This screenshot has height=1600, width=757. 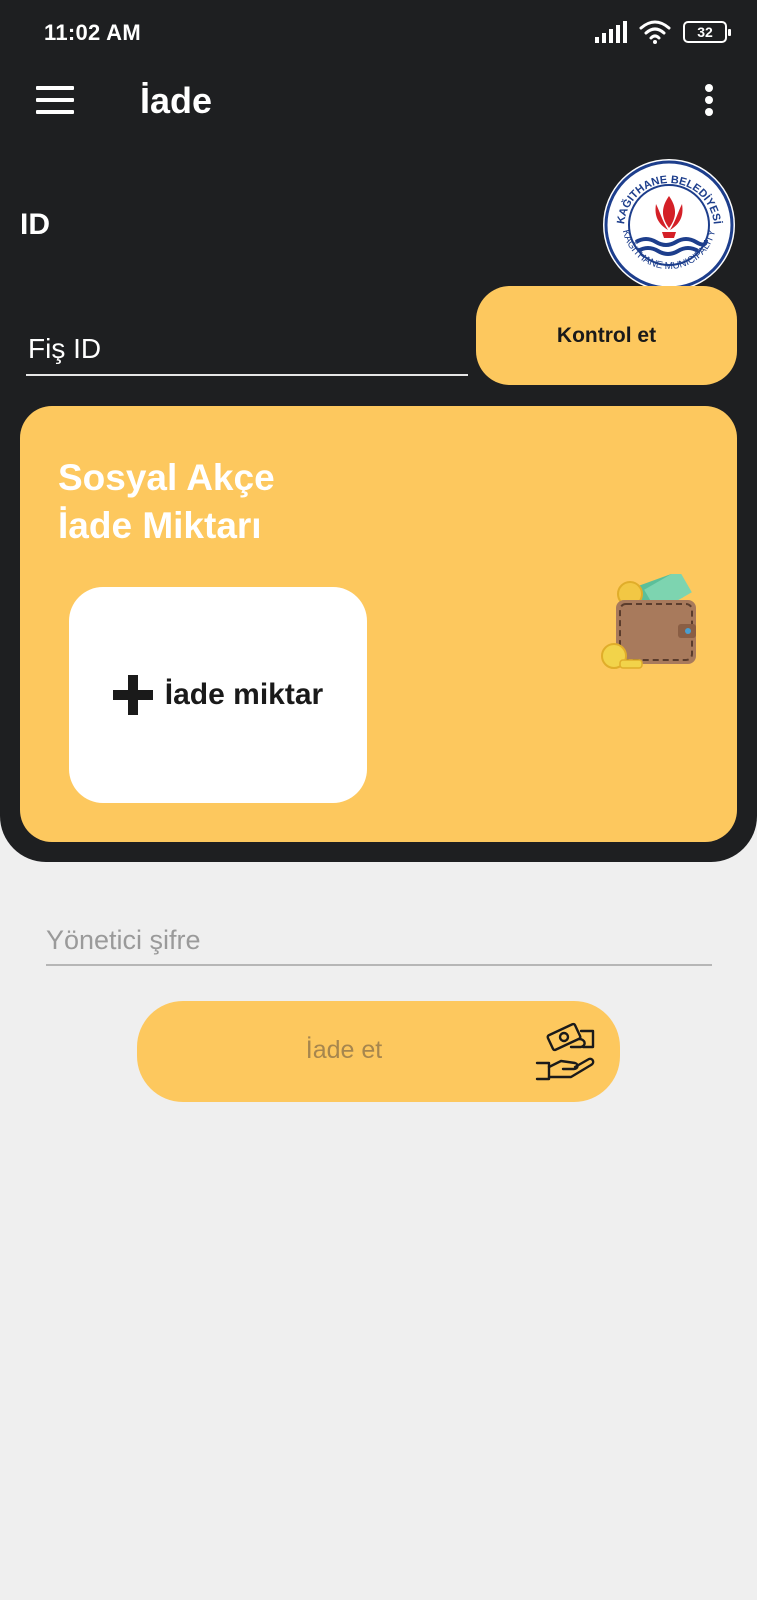 I want to click on fis-id-field, so click(x=247, y=350).